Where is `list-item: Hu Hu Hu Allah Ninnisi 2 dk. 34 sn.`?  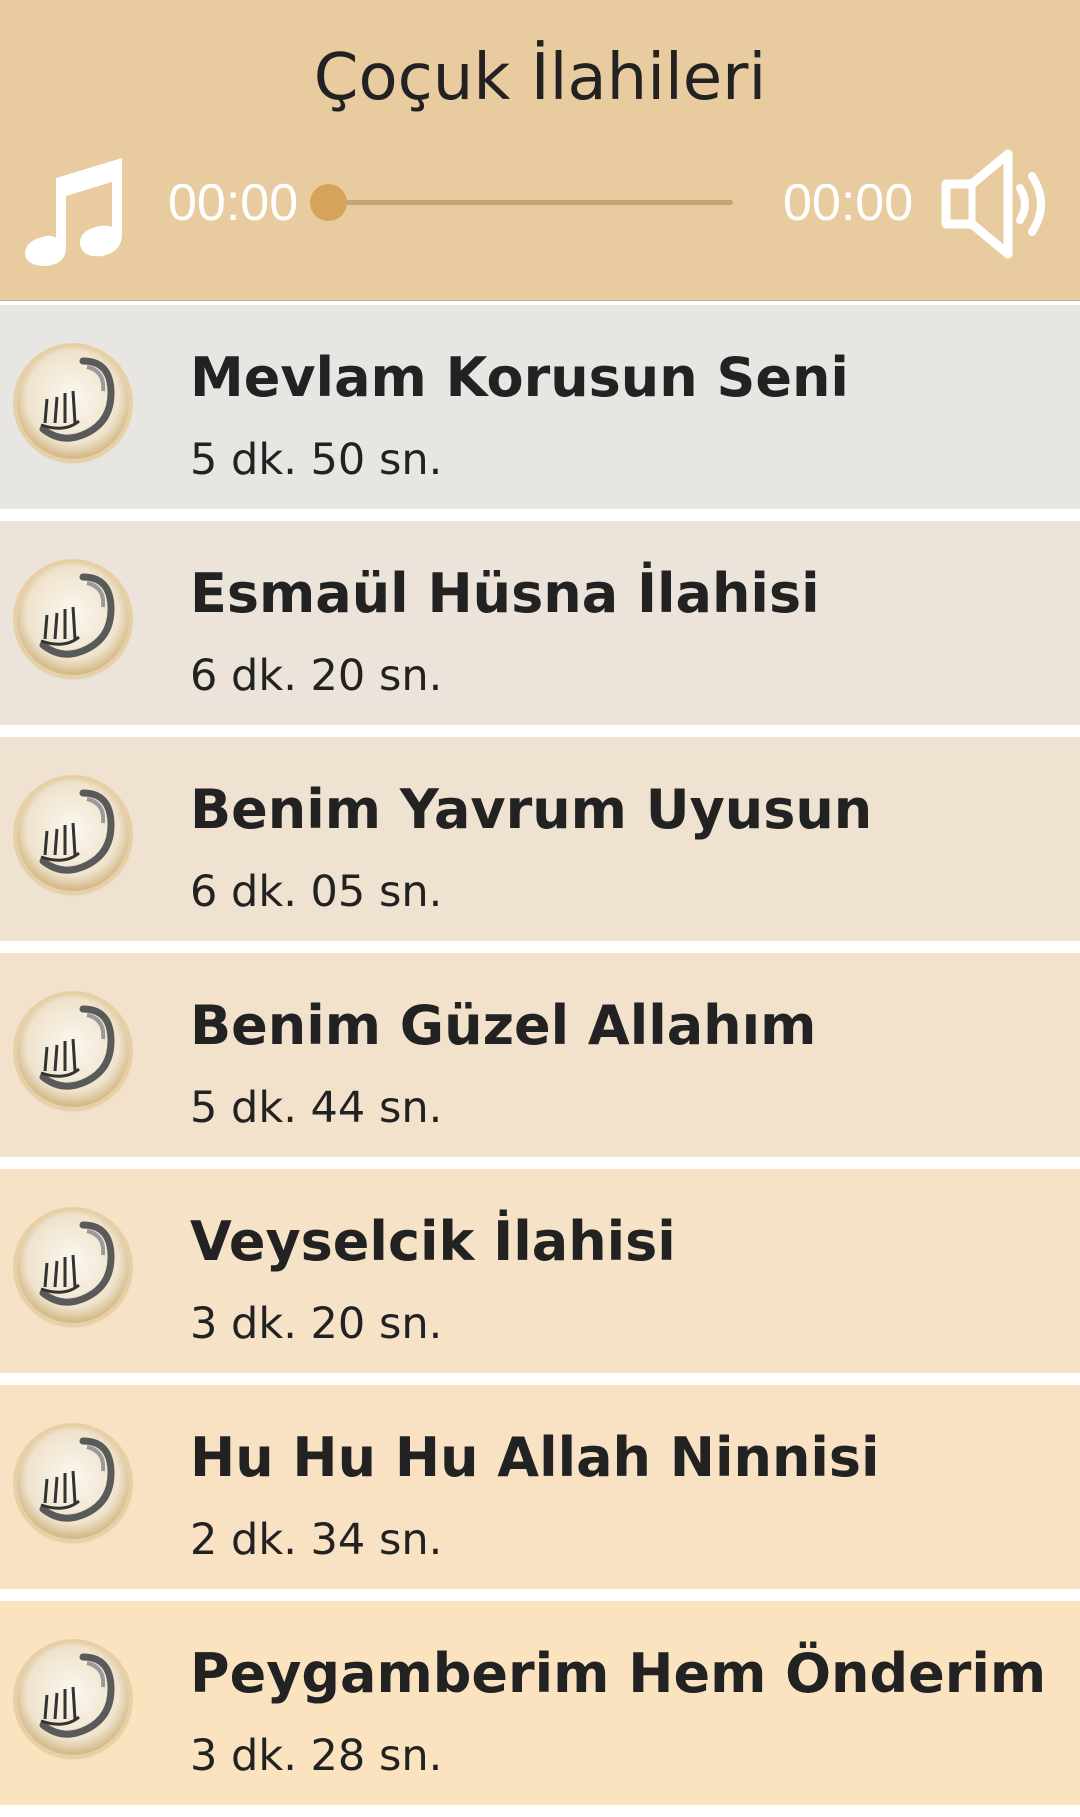 list-item: Hu Hu Hu Allah Ninnisi 2 dk. 34 sn. is located at coordinates (540, 1487).